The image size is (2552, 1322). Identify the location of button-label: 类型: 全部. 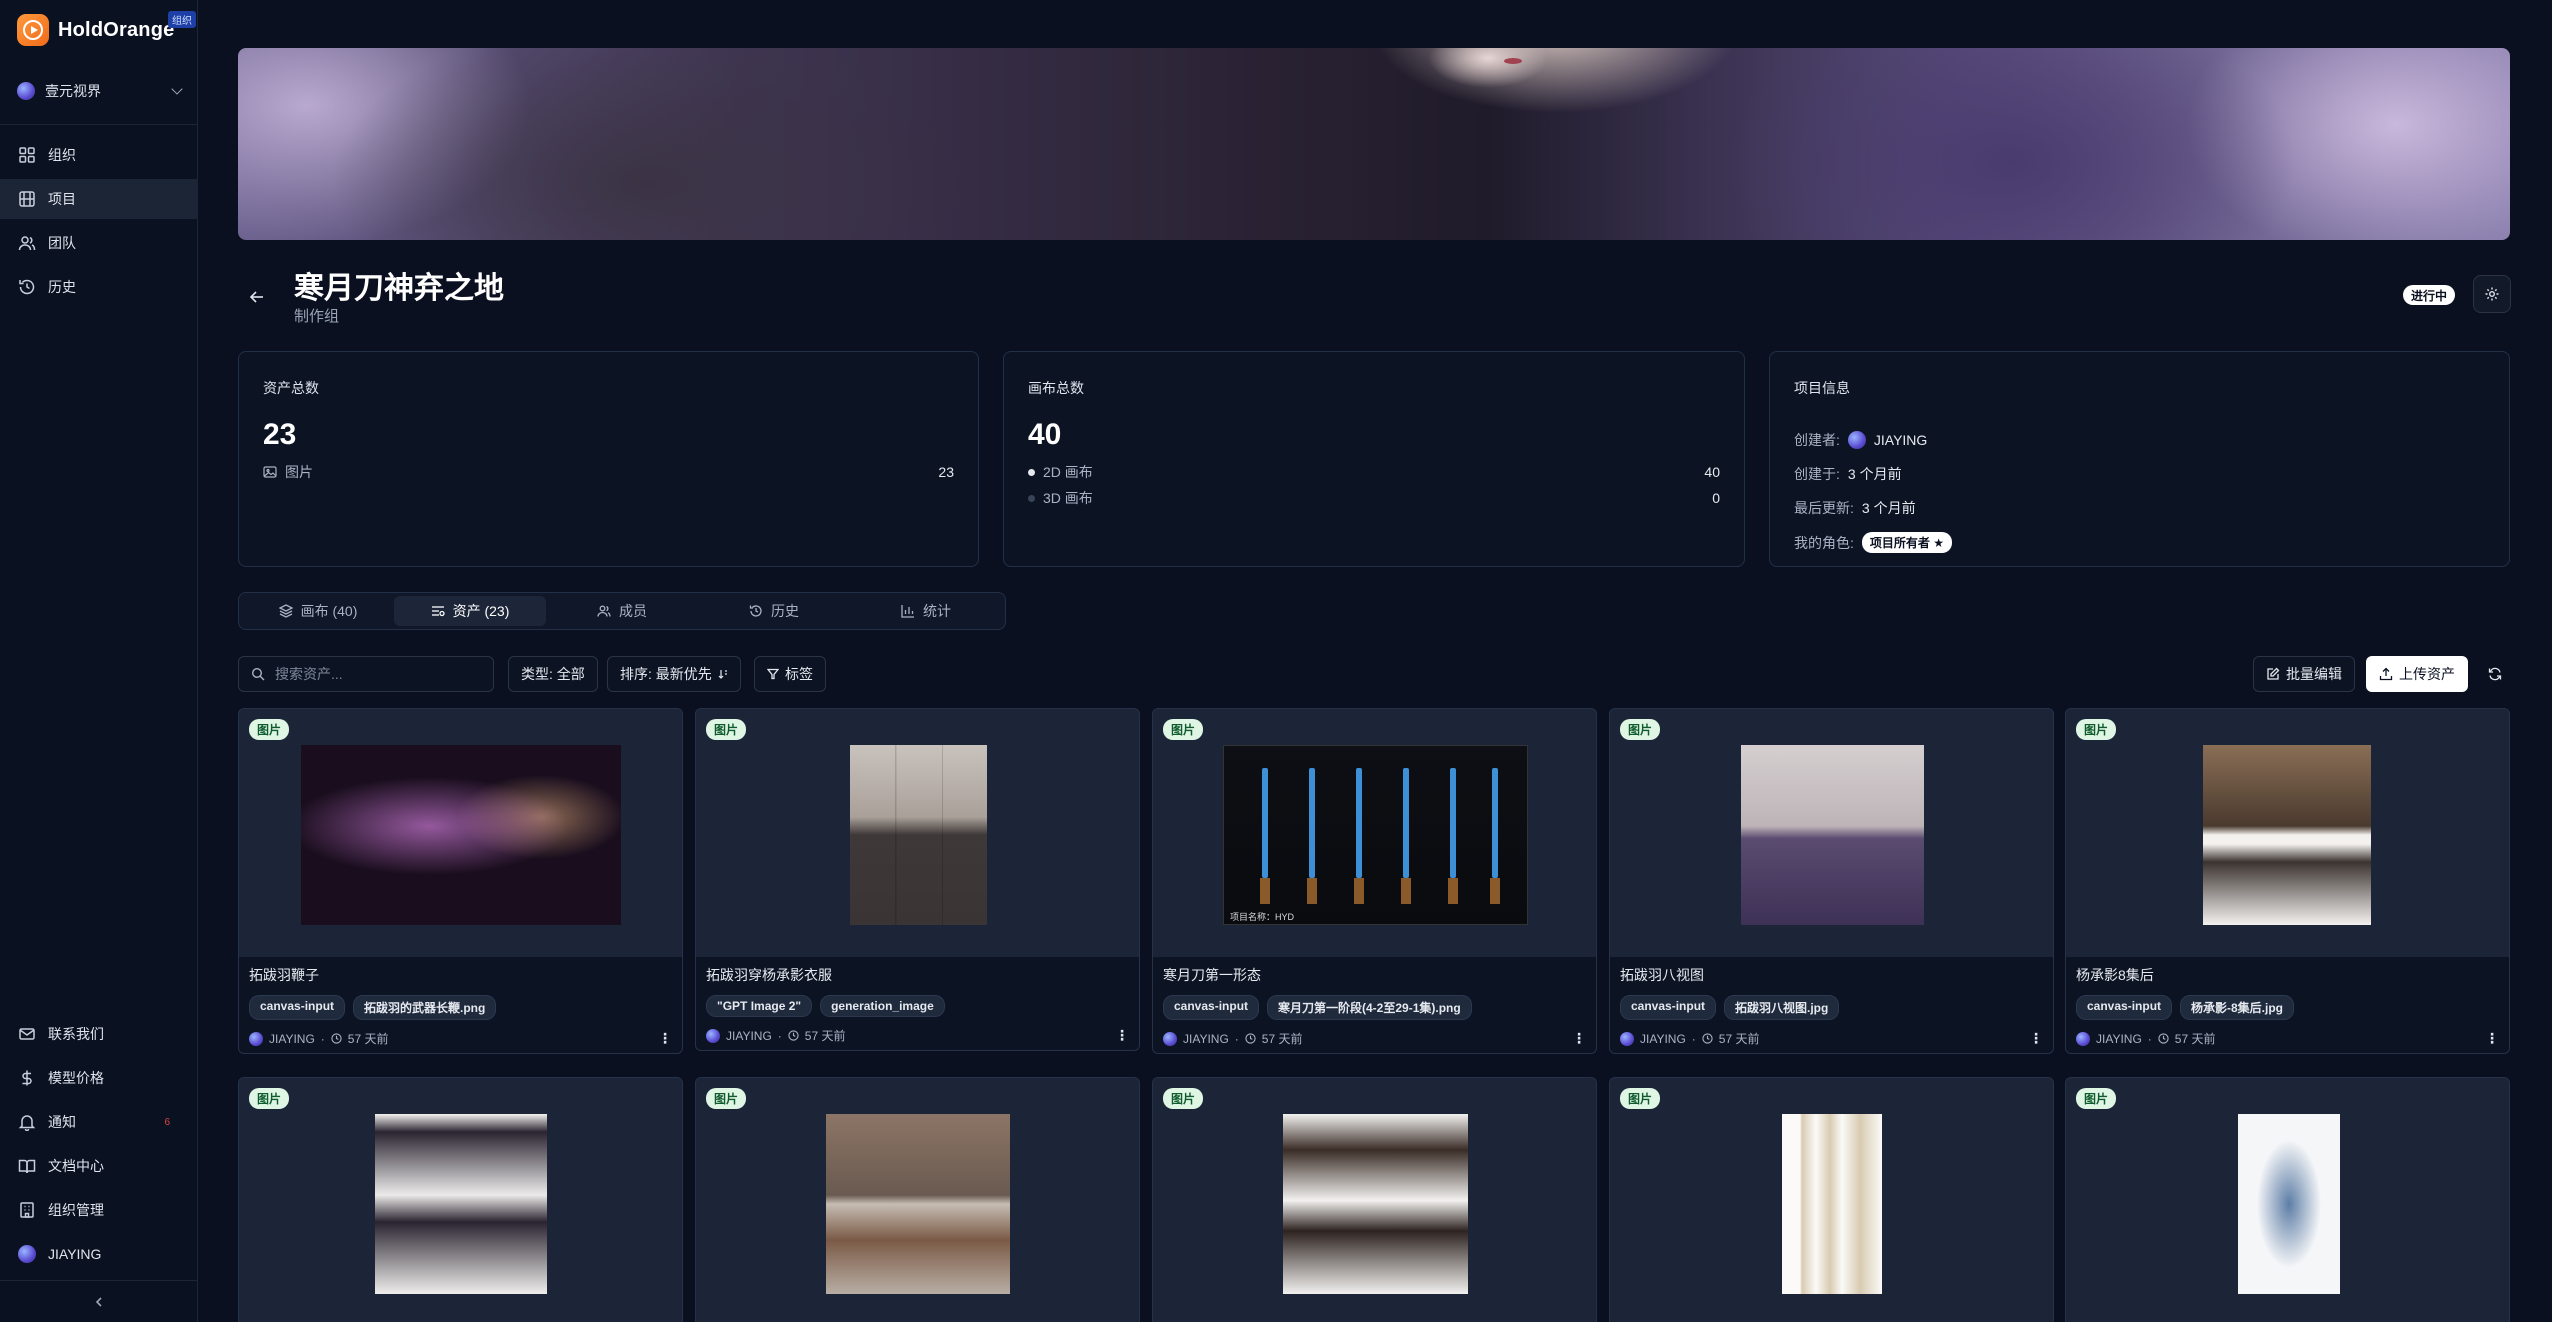
(553, 674).